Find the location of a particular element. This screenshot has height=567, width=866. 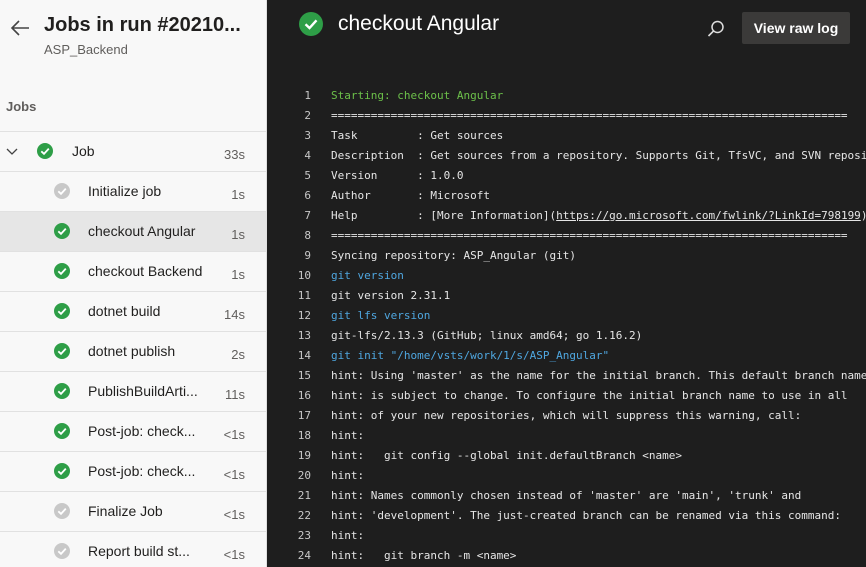

line-number: 22 is located at coordinates (304, 515).